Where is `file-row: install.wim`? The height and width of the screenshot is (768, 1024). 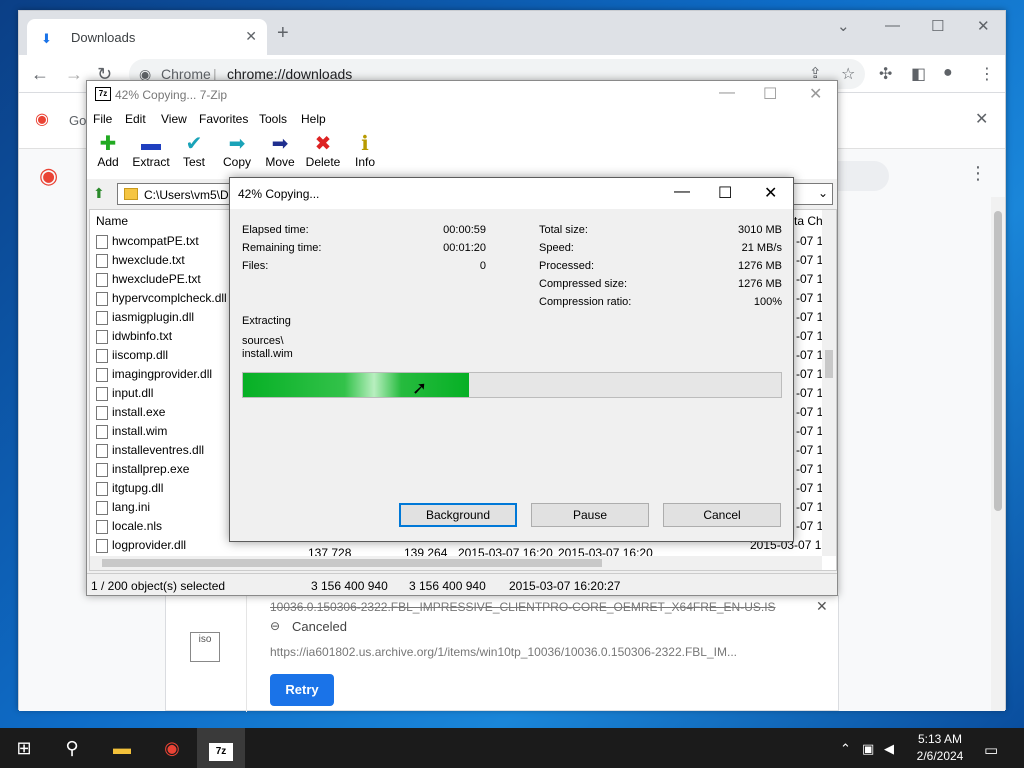
file-row: install.wim is located at coordinates (131, 433).